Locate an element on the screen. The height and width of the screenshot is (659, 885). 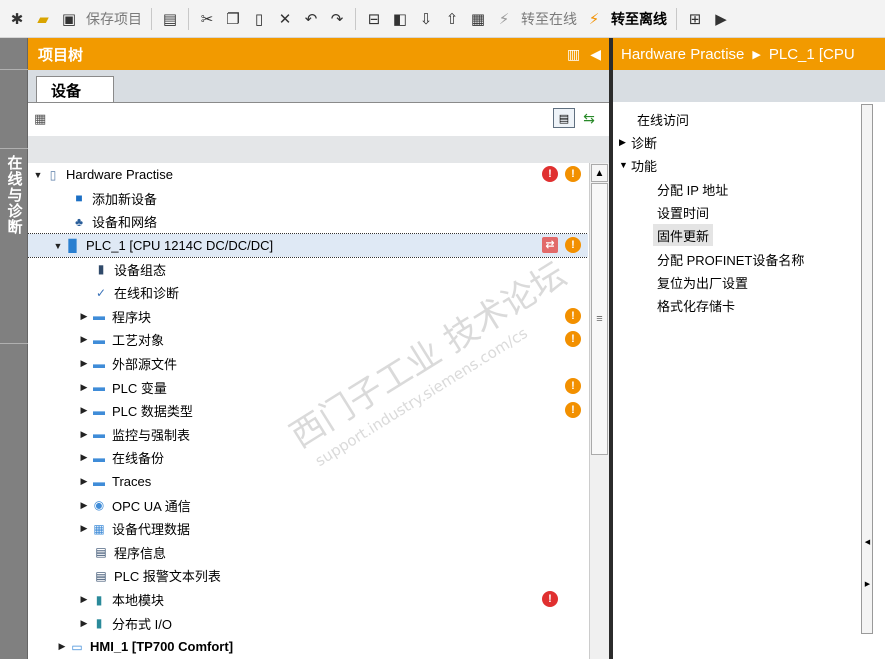
nav-set-time: 设置时间 is located at coordinates (683, 212).